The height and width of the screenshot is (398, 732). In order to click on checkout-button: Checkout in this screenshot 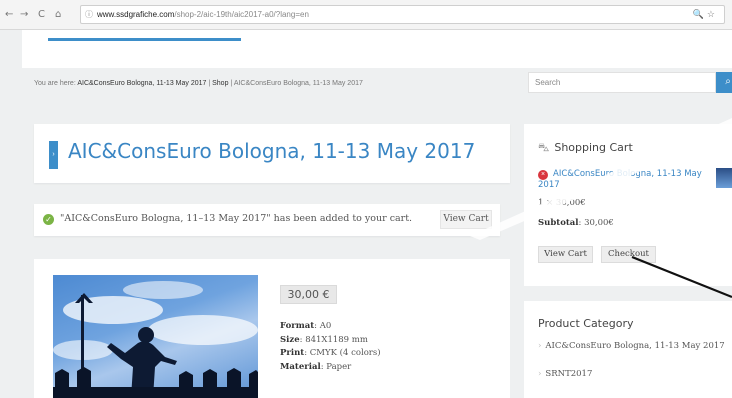, I will do `click(628, 254)`.